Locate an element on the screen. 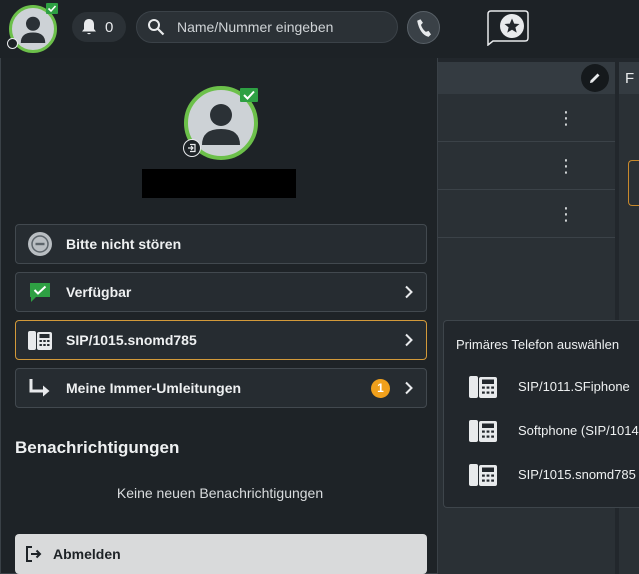 Image resolution: width=639 pixels, height=574 pixels. dnd-icon is located at coordinates (40, 244).